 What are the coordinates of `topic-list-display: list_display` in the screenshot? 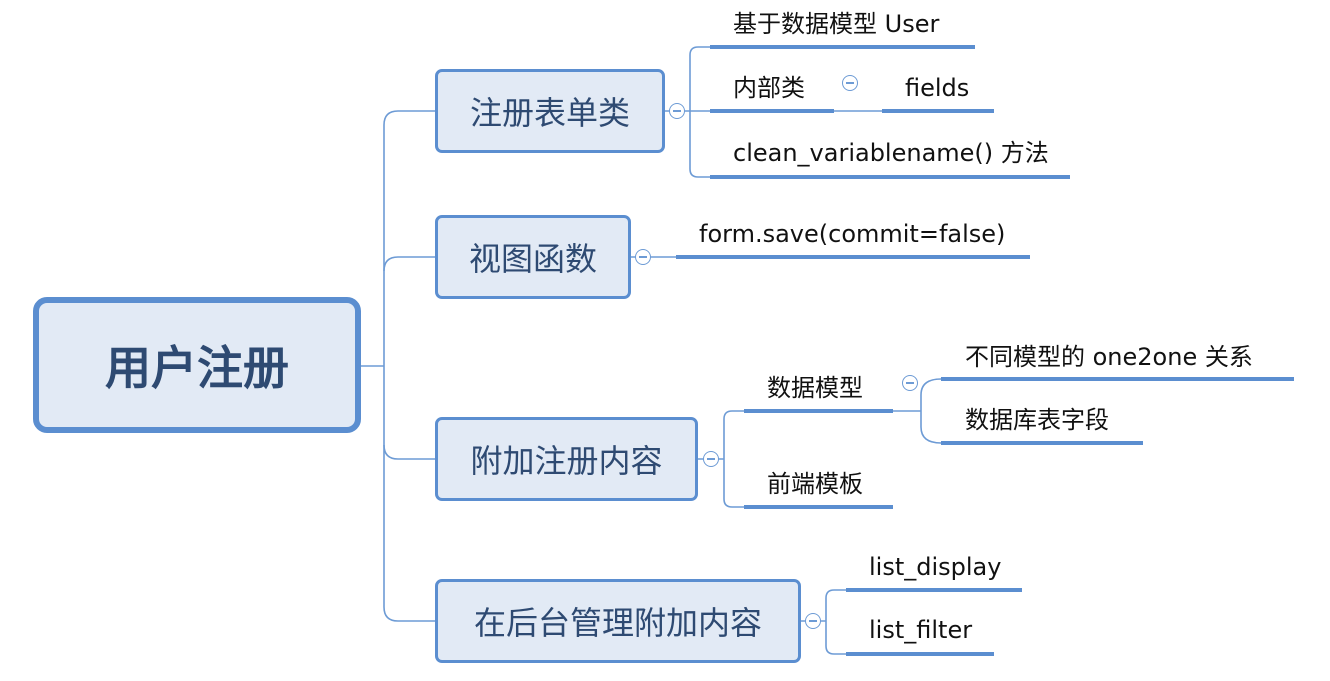 It's located at (935, 567).